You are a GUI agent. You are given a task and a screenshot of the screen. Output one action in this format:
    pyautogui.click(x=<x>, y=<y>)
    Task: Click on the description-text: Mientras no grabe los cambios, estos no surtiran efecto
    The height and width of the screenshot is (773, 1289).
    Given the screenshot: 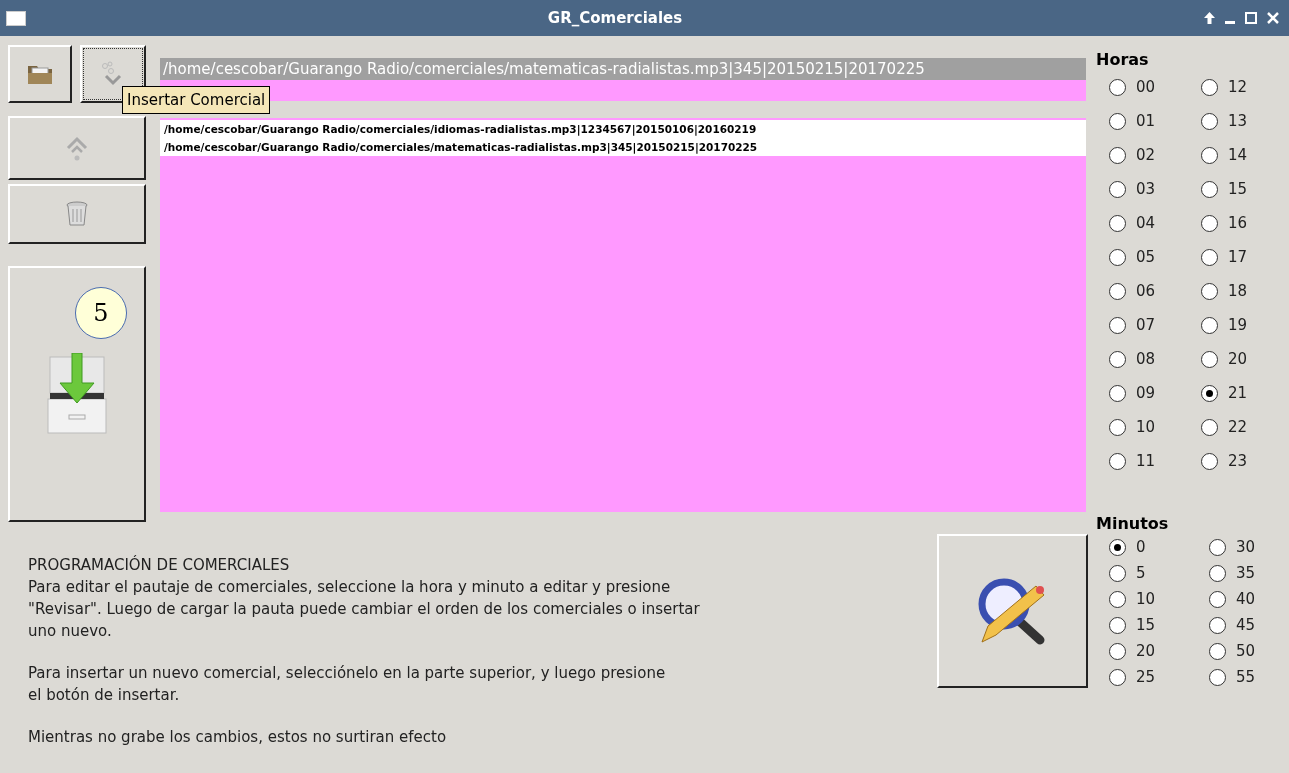 What is the action you would take?
    pyautogui.click(x=238, y=737)
    